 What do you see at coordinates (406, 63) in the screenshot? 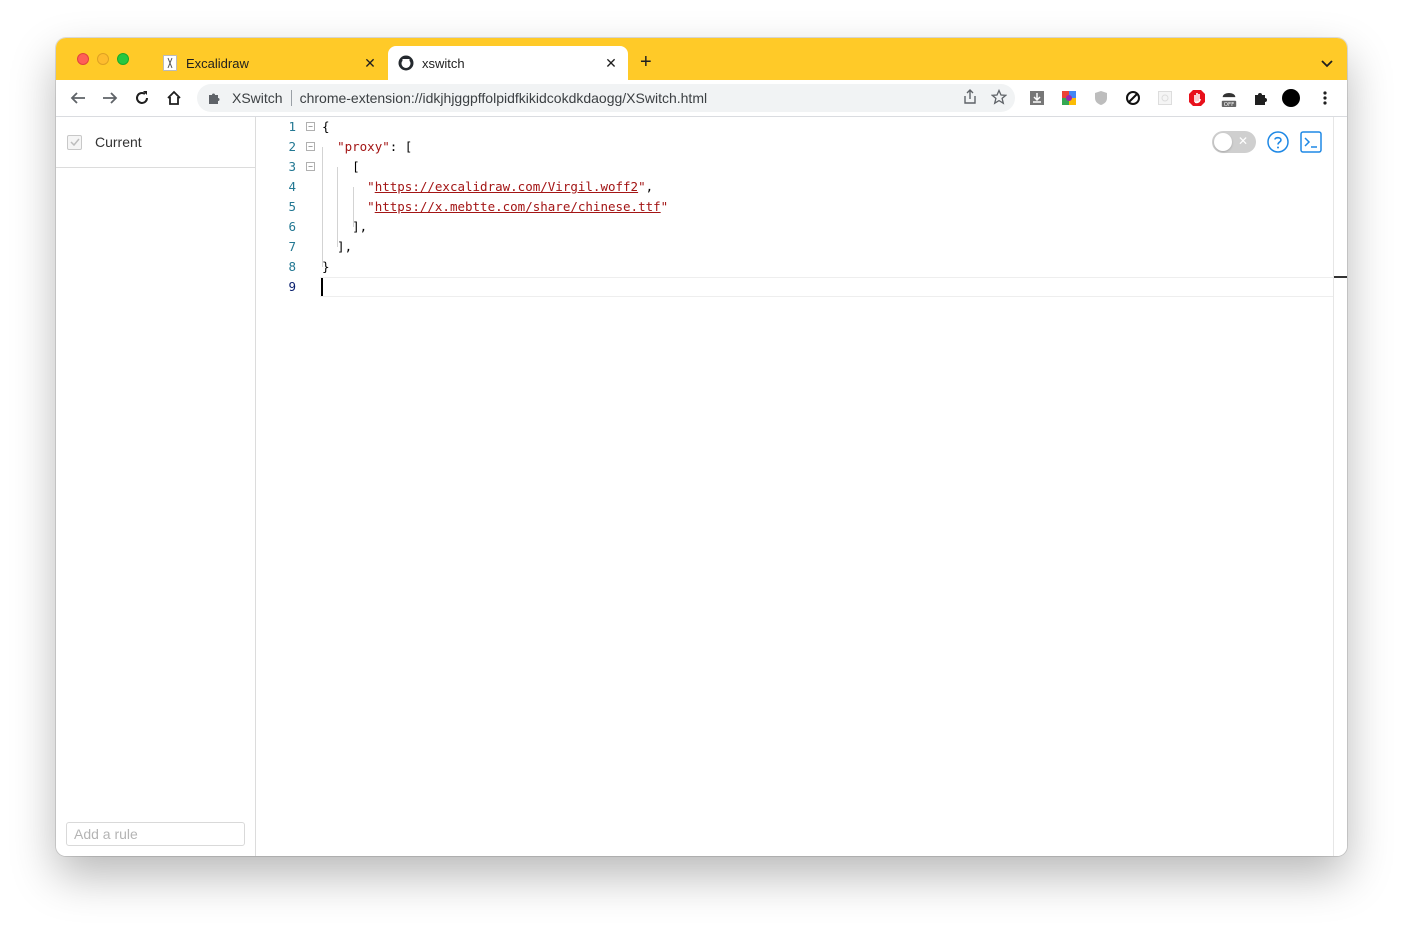
I see `github-icon` at bounding box center [406, 63].